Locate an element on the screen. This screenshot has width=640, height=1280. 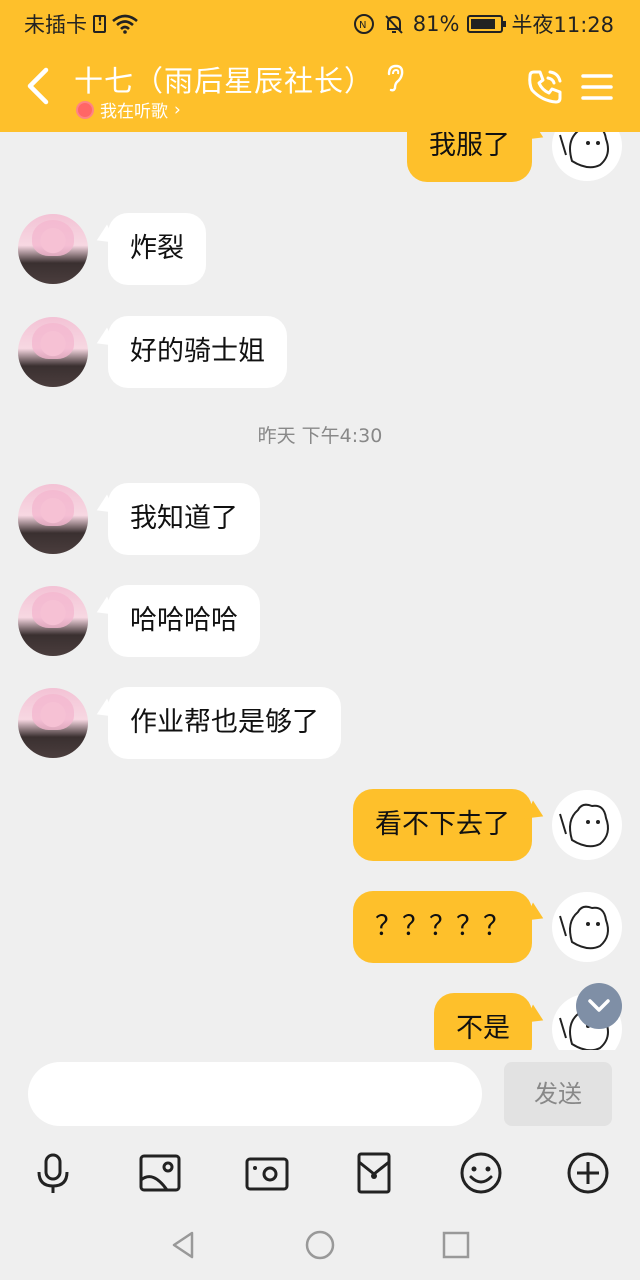
battery-icon is located at coordinates (487, 24).